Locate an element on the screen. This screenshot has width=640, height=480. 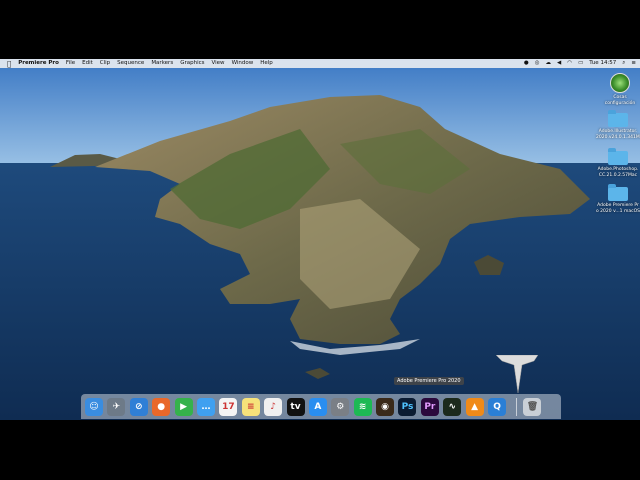
safari-icon: ⊘ is located at coordinates (138, 406).